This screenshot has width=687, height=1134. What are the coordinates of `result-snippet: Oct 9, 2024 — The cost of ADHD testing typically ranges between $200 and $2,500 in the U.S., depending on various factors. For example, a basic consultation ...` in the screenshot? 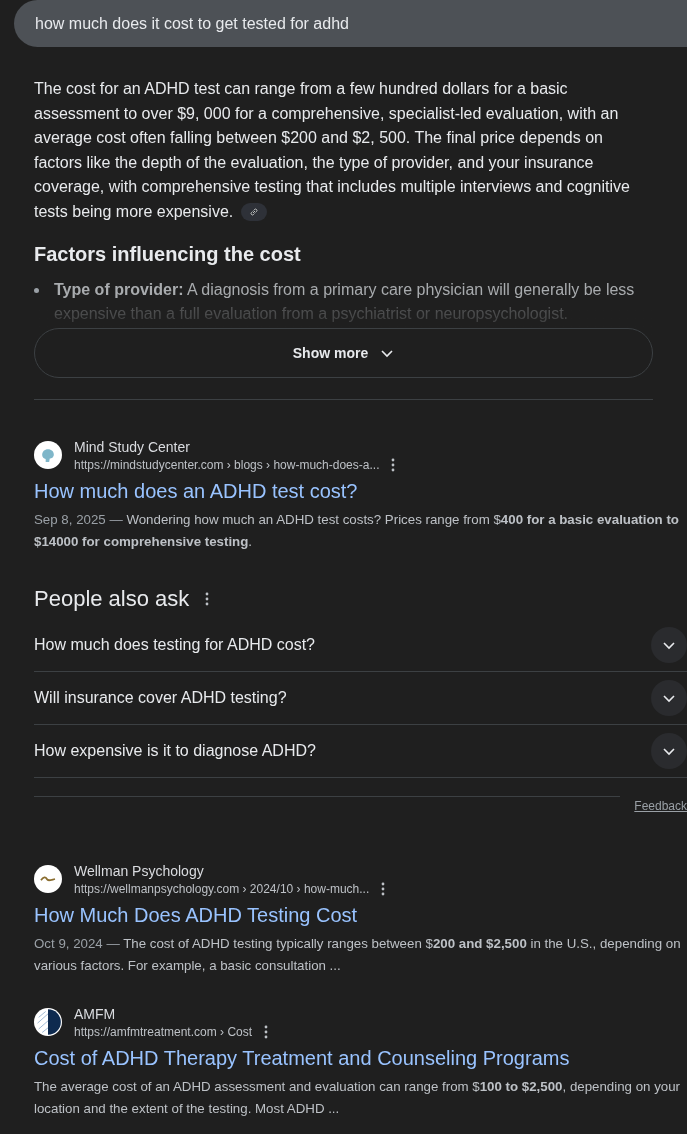 It's located at (358, 955).